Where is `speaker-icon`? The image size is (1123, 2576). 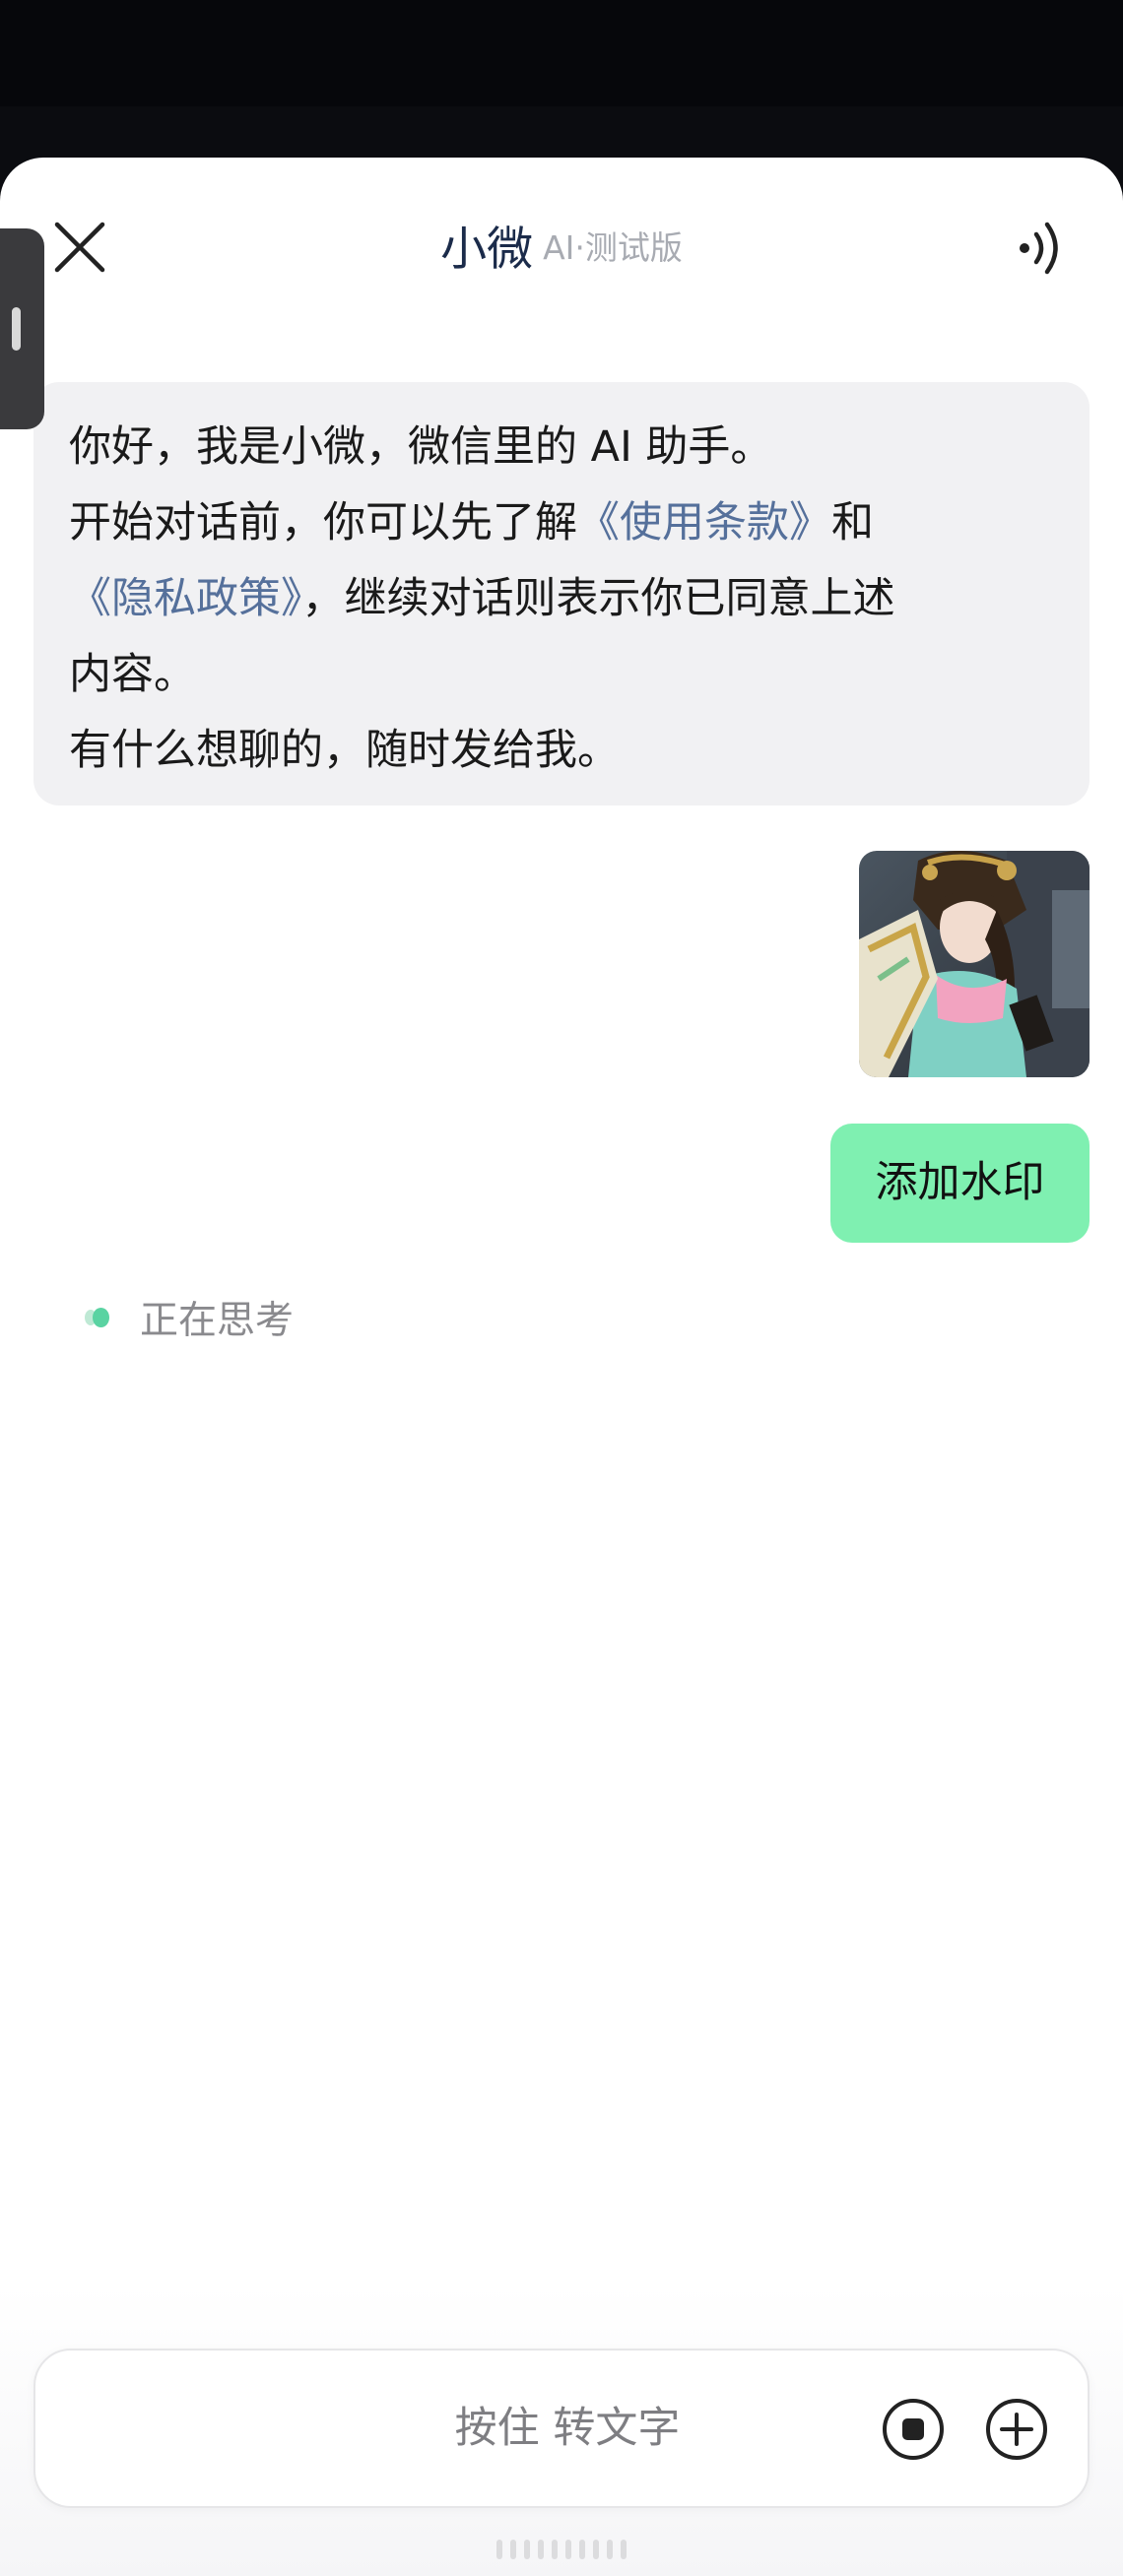 speaker-icon is located at coordinates (1039, 248).